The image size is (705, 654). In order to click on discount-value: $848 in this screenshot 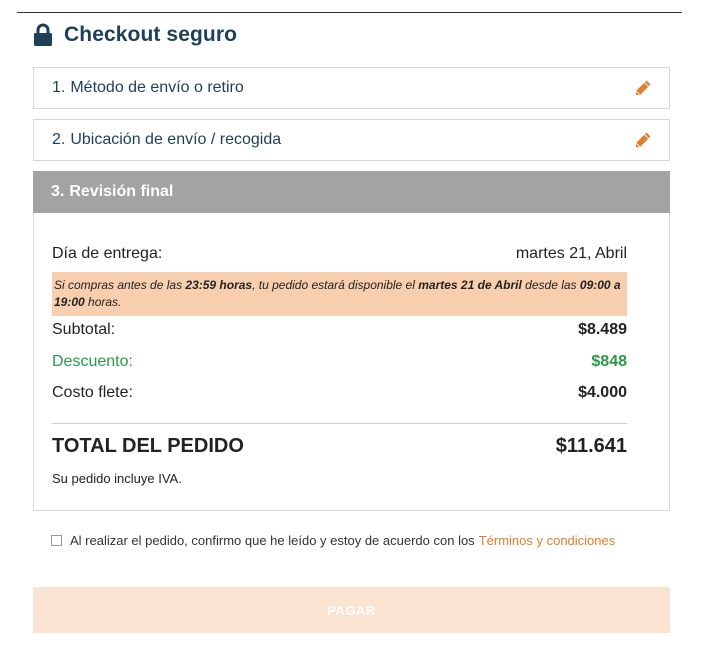, I will do `click(609, 361)`.